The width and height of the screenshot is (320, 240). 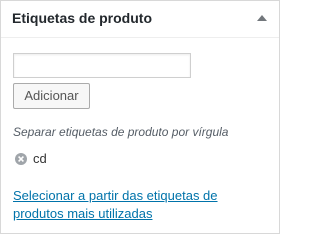 I want to click on triangle-up-icon, so click(x=262, y=18).